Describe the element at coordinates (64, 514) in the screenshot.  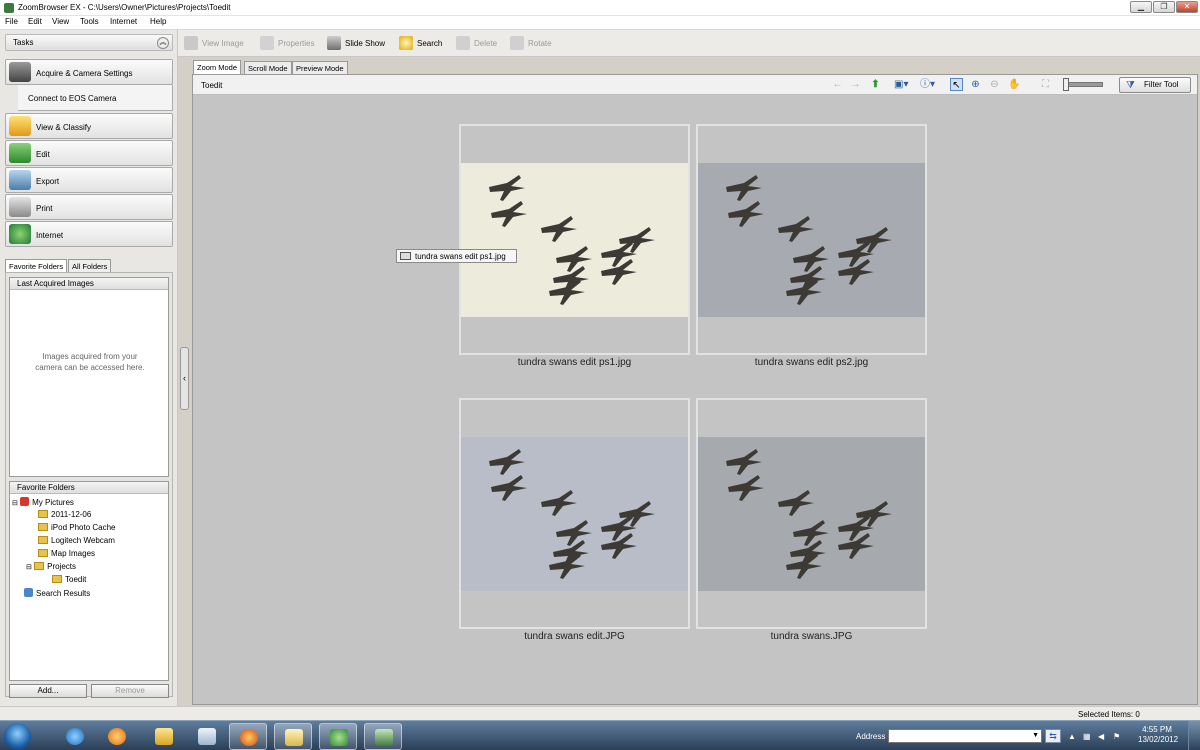
I see `tree-item-2011-12-06: 2011-12-06` at that location.